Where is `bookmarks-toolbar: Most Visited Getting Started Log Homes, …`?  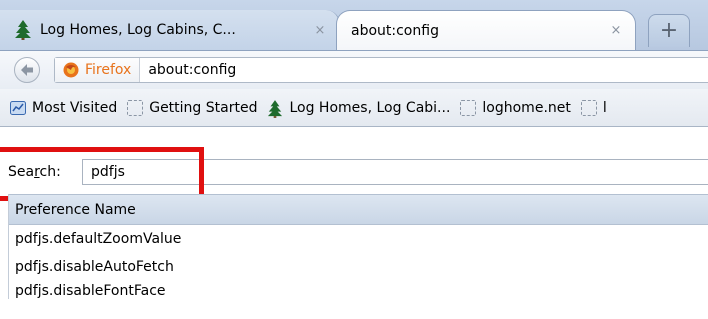
bookmarks-toolbar: Most Visited Getting Started Log Homes, … is located at coordinates (354, 108).